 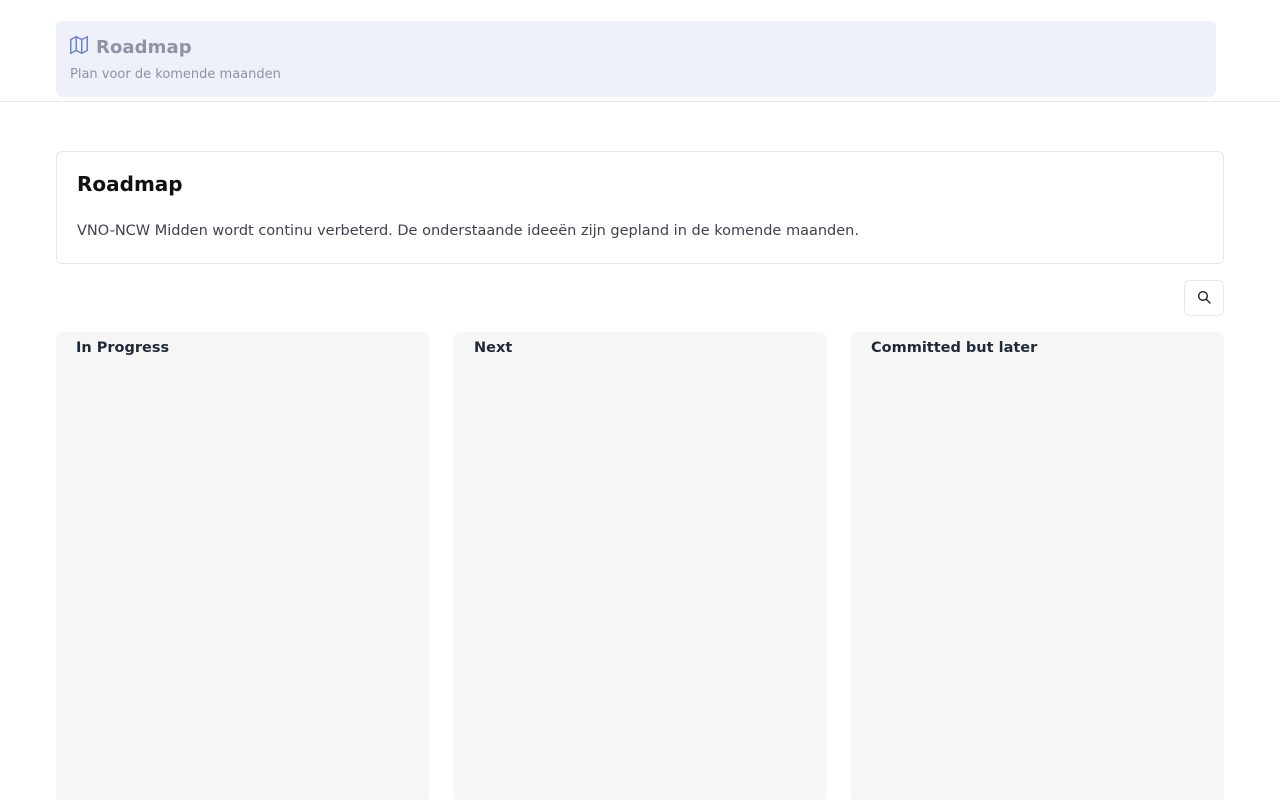 What do you see at coordinates (175, 74) in the screenshot?
I see `header-subtitle: Plan voor de komende maanden` at bounding box center [175, 74].